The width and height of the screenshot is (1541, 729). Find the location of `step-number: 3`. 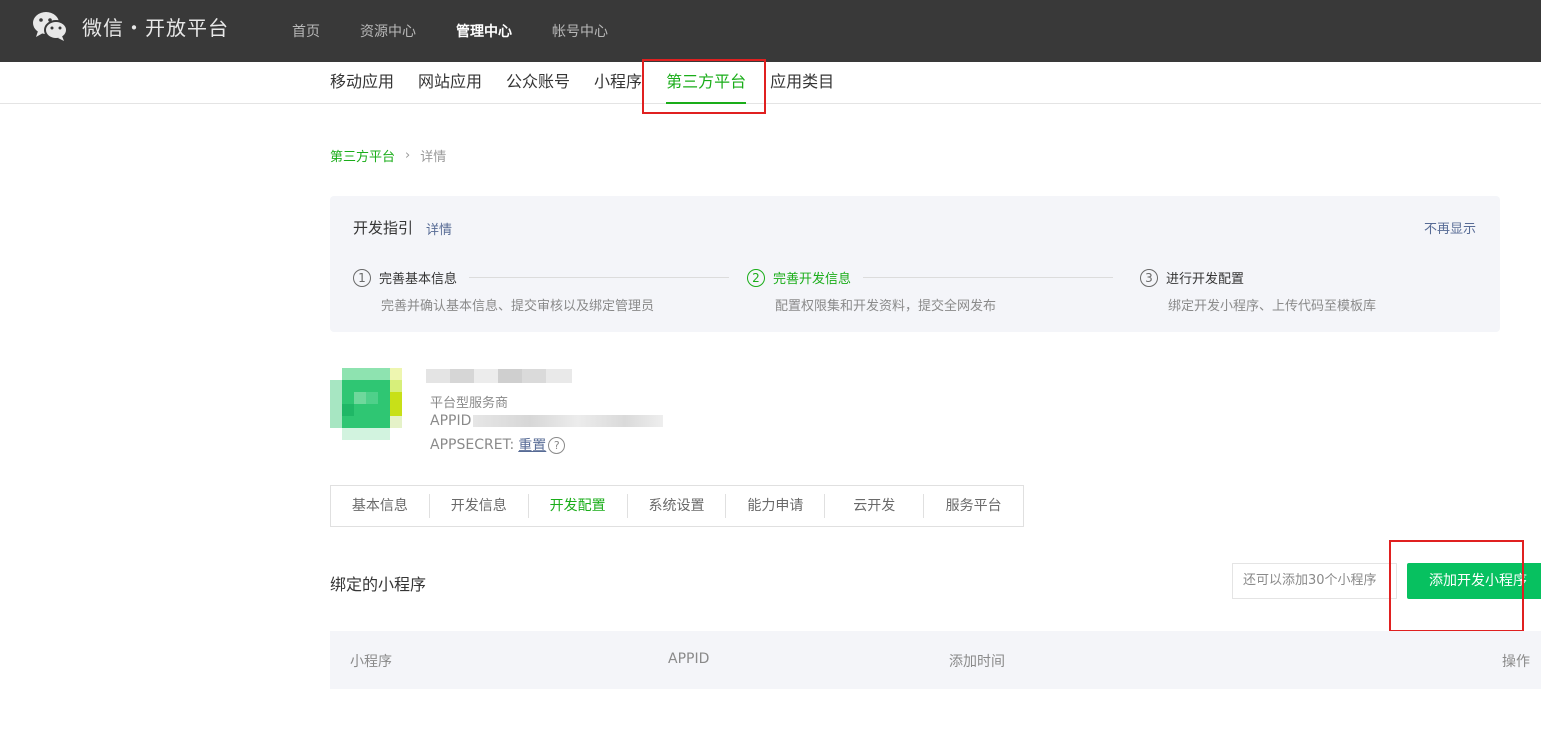

step-number: 3 is located at coordinates (1149, 277).